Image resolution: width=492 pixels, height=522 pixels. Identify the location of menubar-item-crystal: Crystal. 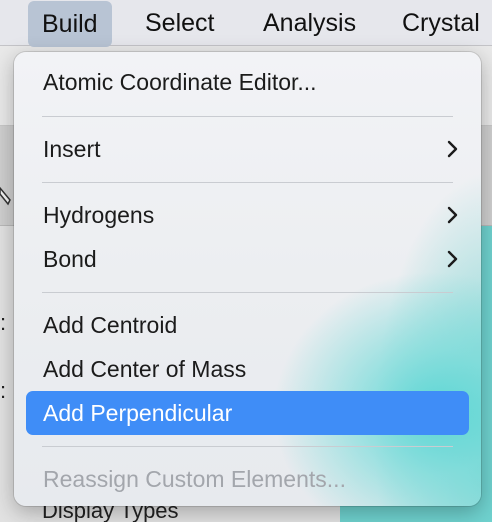
(440, 23).